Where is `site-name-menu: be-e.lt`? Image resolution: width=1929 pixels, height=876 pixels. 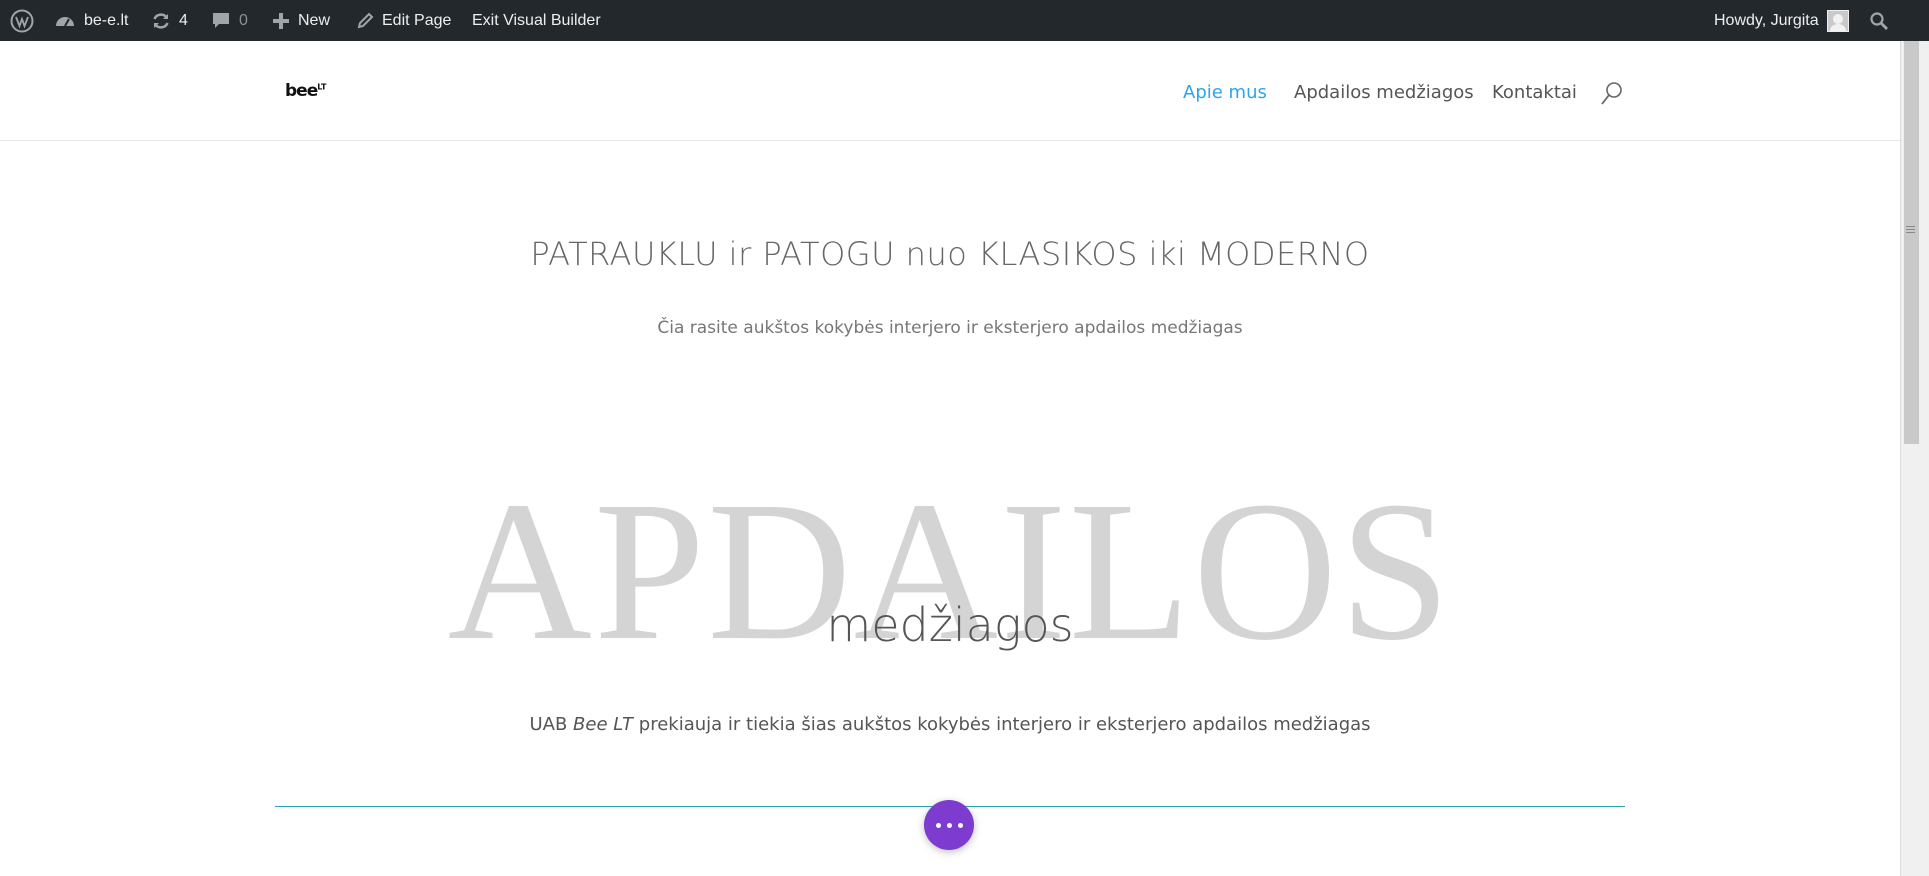 site-name-menu: be-e.lt is located at coordinates (91, 20).